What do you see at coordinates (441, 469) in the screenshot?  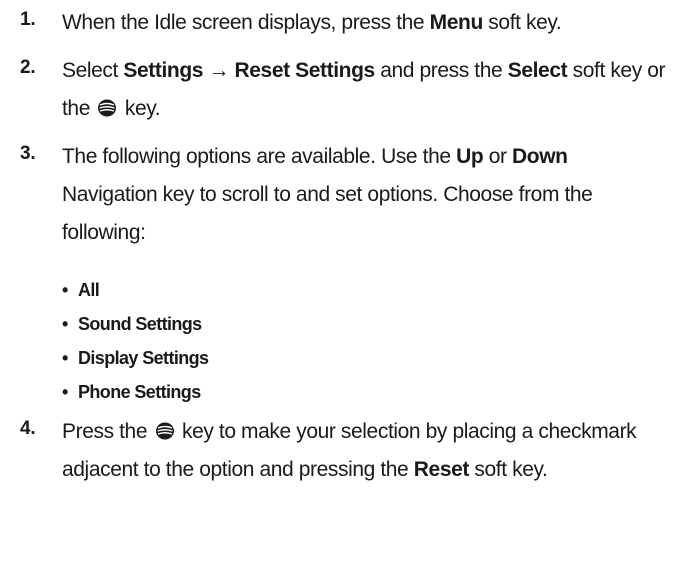 I see `key-name: Reset` at bounding box center [441, 469].